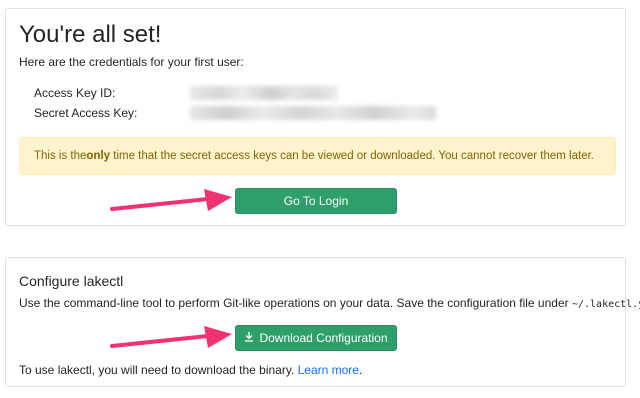 This screenshot has width=640, height=398. Describe the element at coordinates (249, 338) in the screenshot. I see `download-icon` at that location.